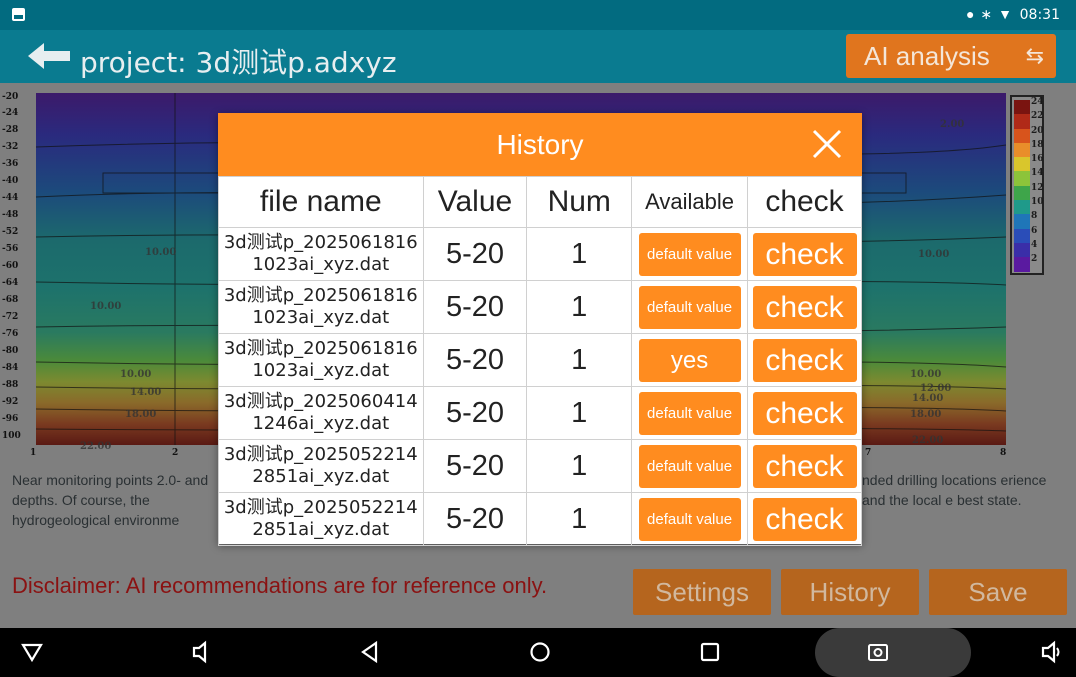 This screenshot has width=1076, height=677. Describe the element at coordinates (11, 436) in the screenshot. I see `svg-text: 100` at that location.